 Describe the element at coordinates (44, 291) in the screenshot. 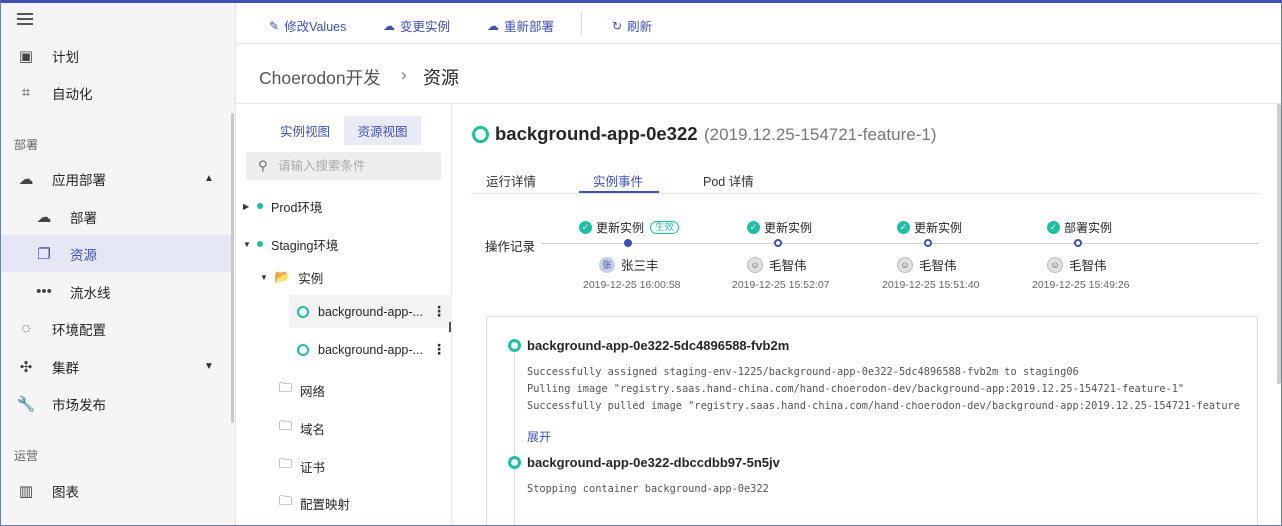

I see `dots-icon: •••` at that location.